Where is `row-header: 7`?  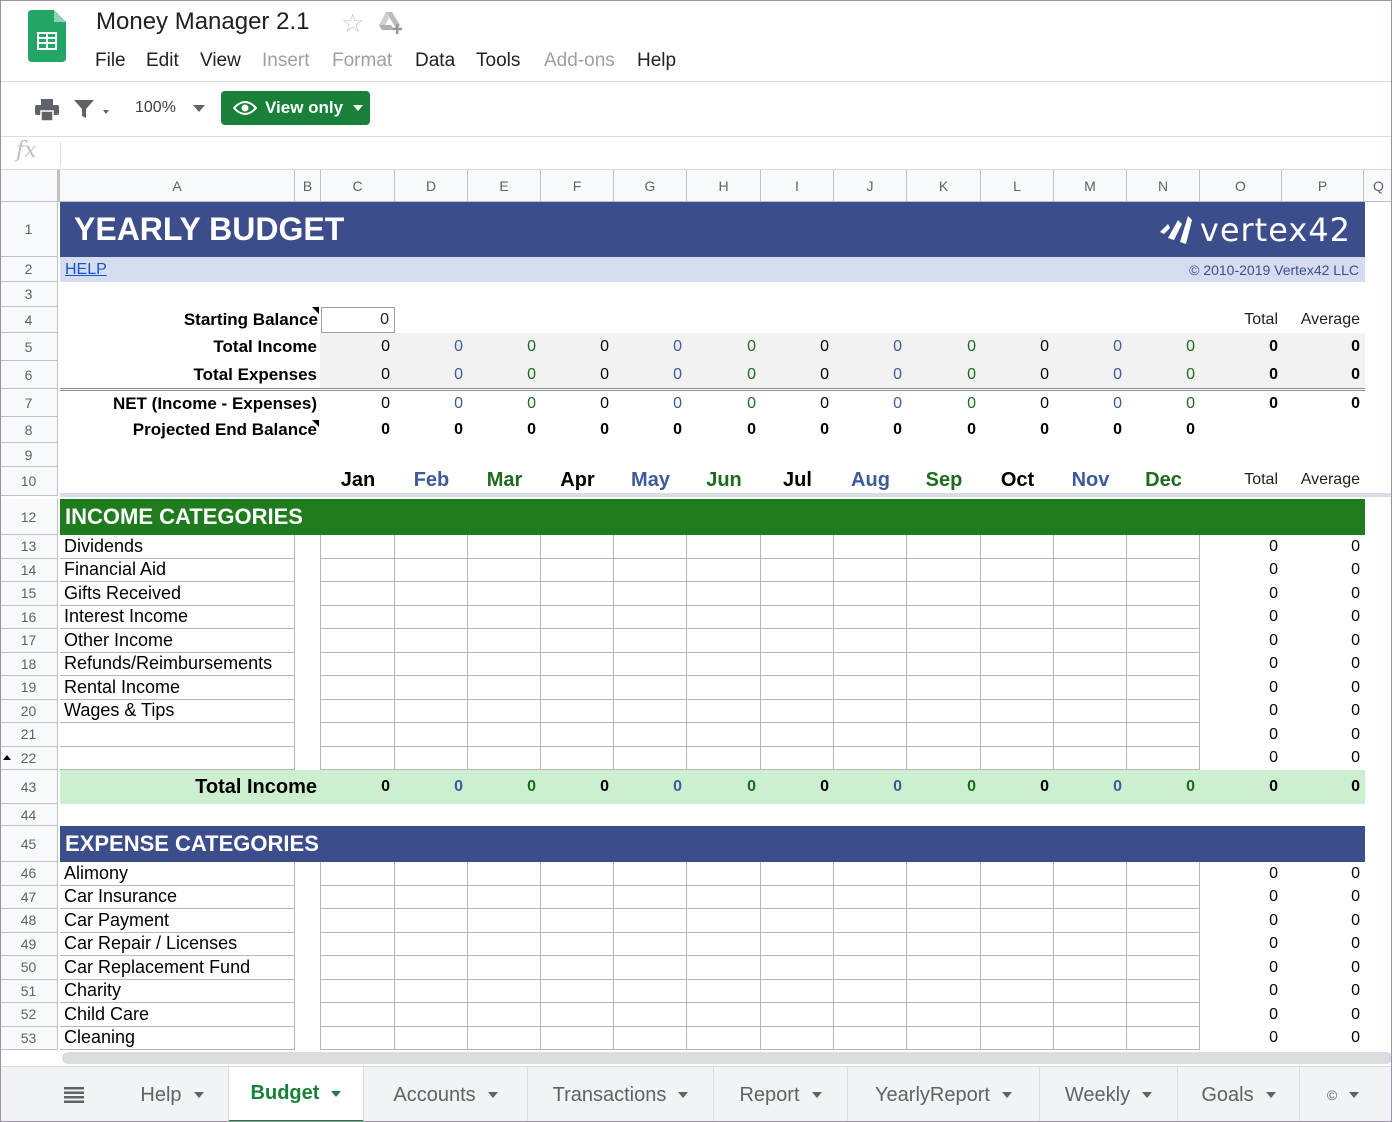 row-header: 7 is located at coordinates (29, 403).